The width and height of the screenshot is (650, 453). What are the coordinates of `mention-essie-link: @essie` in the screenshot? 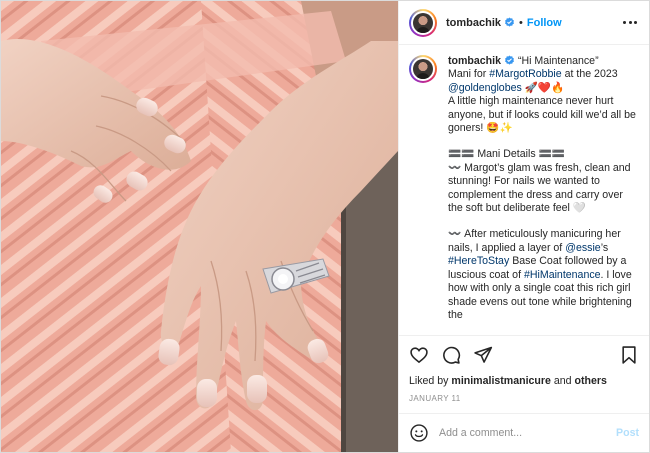 It's located at (583, 248).